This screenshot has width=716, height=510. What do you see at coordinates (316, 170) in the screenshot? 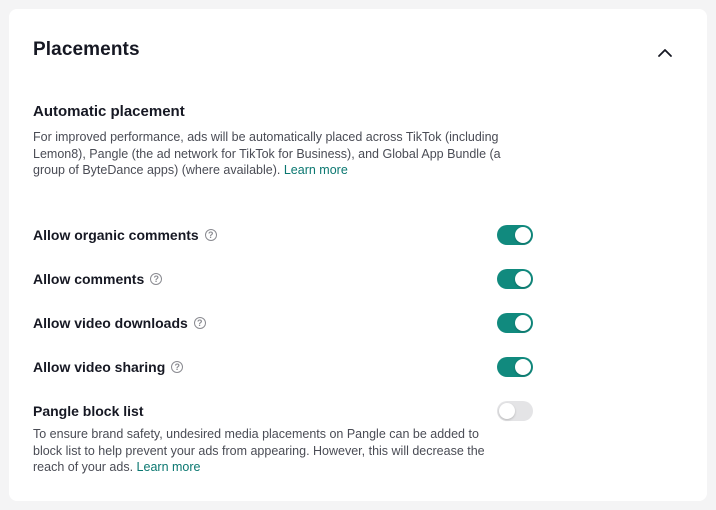
I see `automatic-placement-learn-more-link: Learn more` at bounding box center [316, 170].